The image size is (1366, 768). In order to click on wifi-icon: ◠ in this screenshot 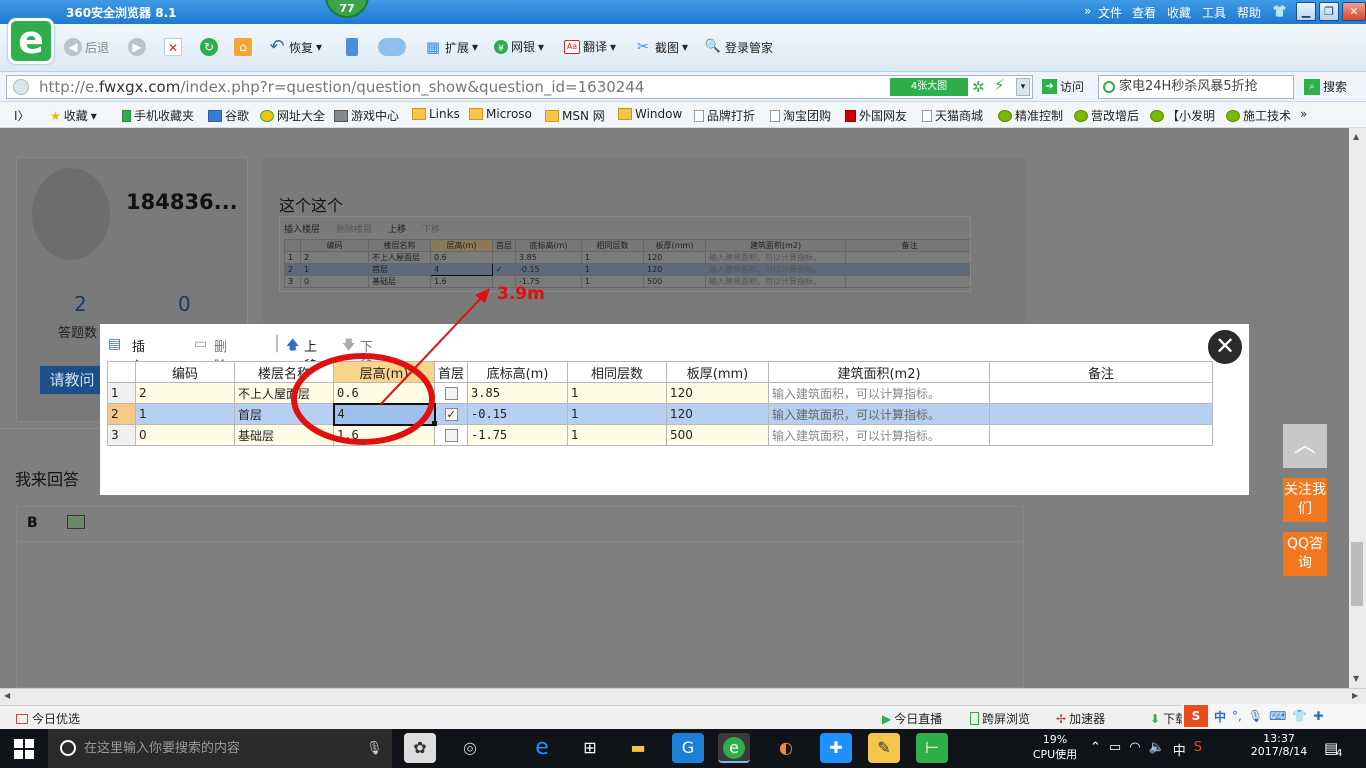, I will do `click(1134, 749)`.